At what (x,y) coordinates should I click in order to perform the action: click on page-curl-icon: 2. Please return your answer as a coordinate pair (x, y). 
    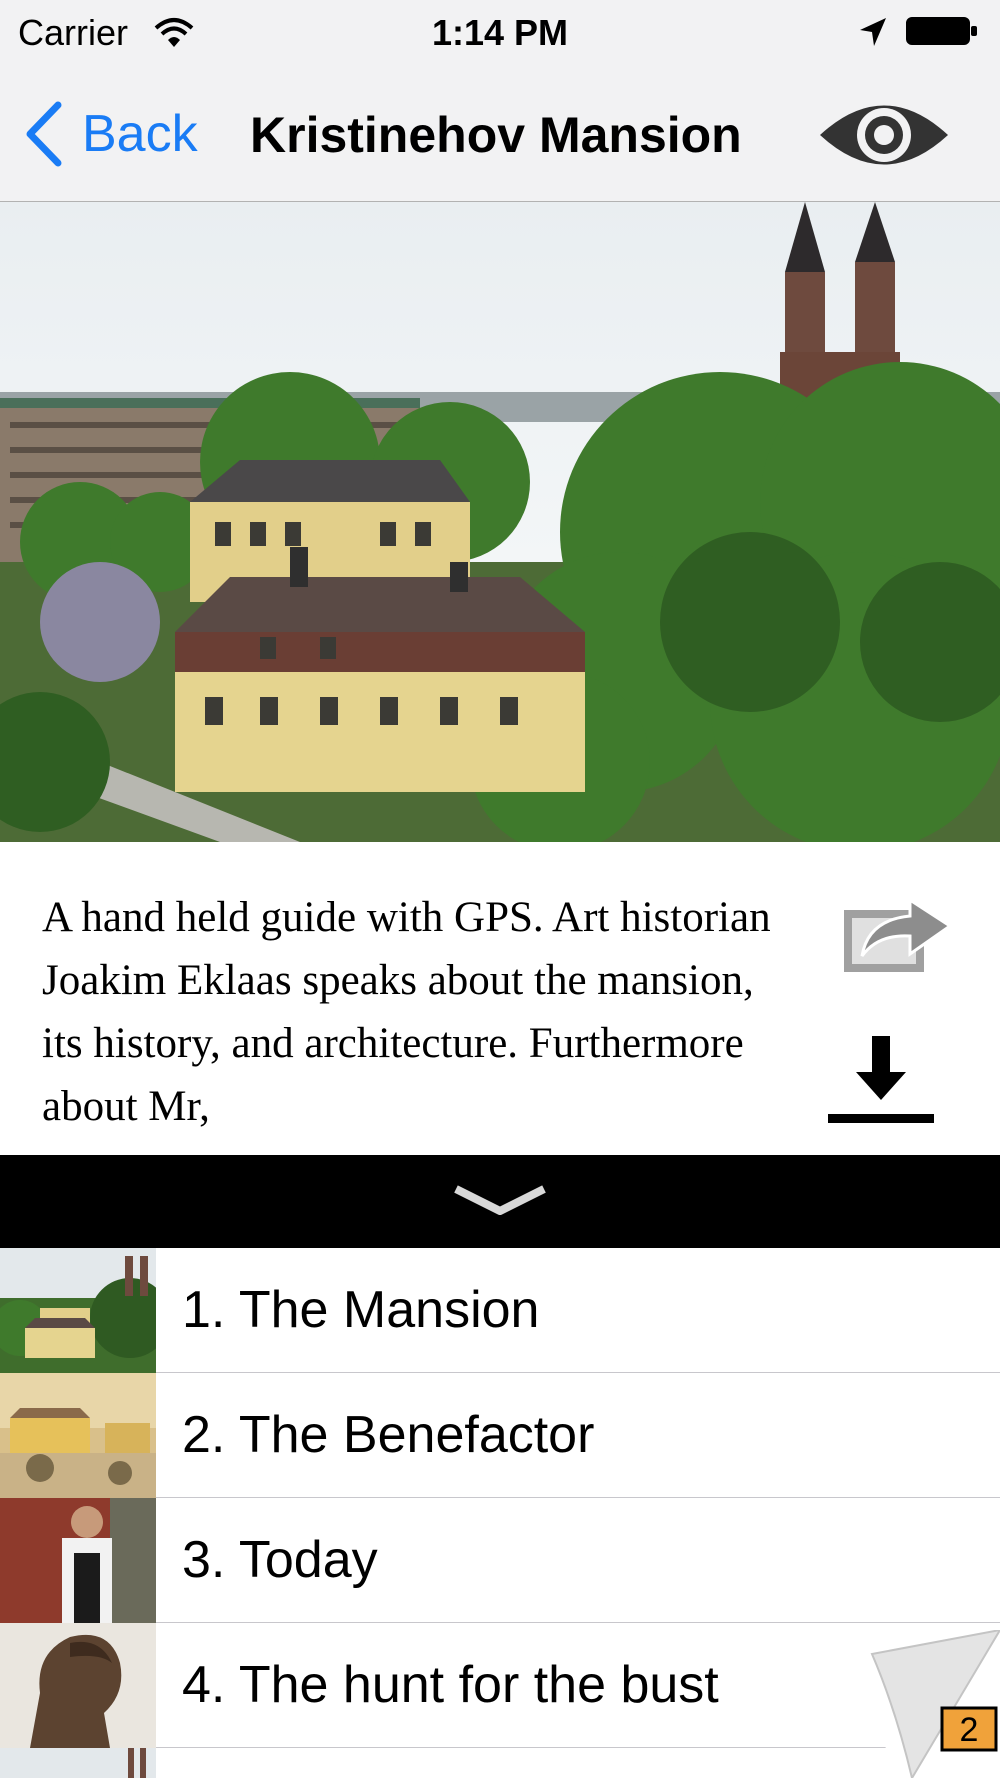
    Looking at the image, I should click on (928, 1704).